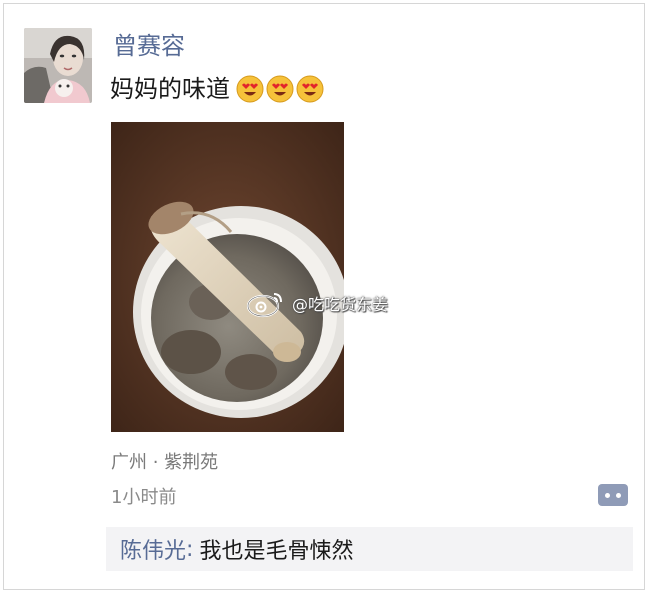 This screenshot has height=595, width=650. What do you see at coordinates (170, 89) in the screenshot?
I see `post-text: 妈妈的味道` at bounding box center [170, 89].